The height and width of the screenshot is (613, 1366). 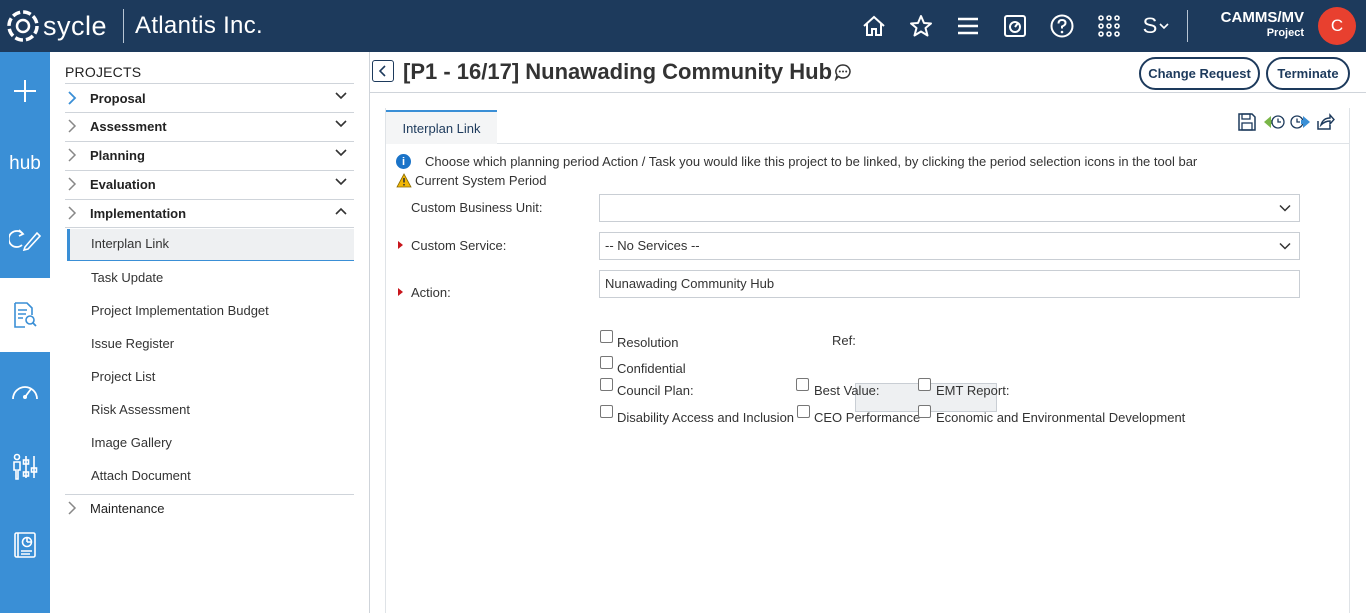 What do you see at coordinates (341, 211) in the screenshot?
I see `chevron-up-icon` at bounding box center [341, 211].